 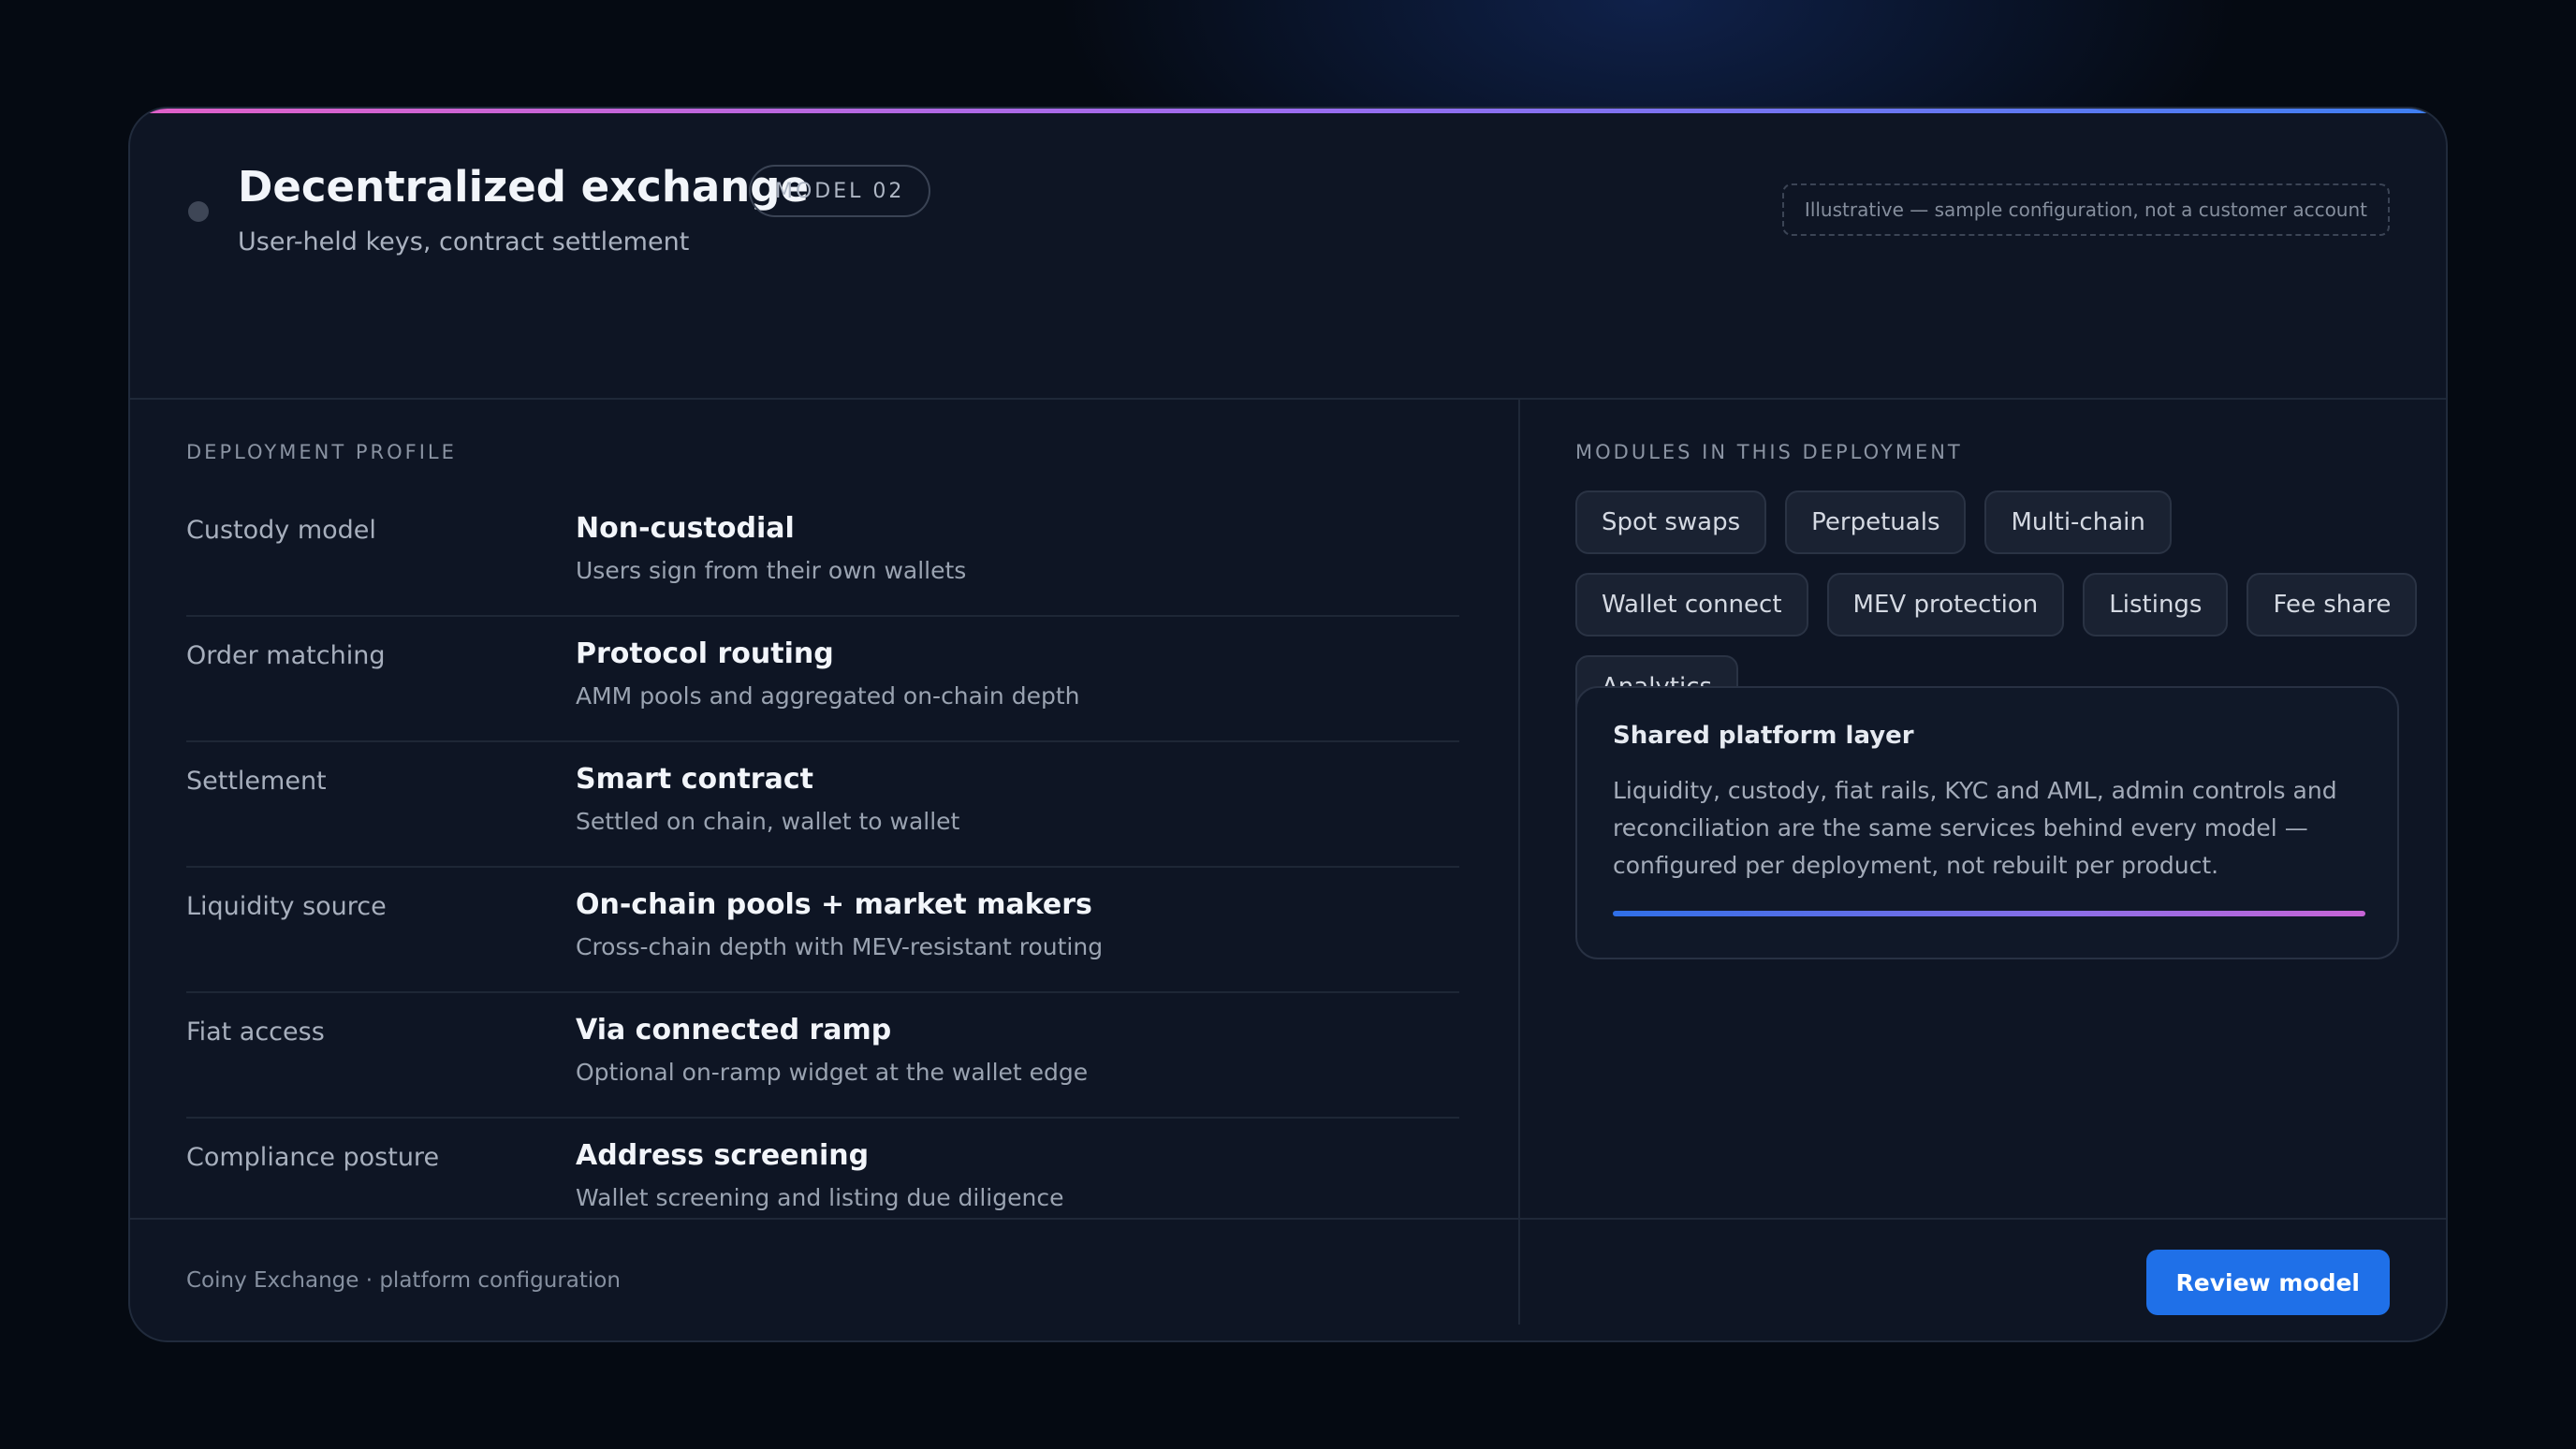 I want to click on profile-row-value: Via connected ramp, so click(x=734, y=1030).